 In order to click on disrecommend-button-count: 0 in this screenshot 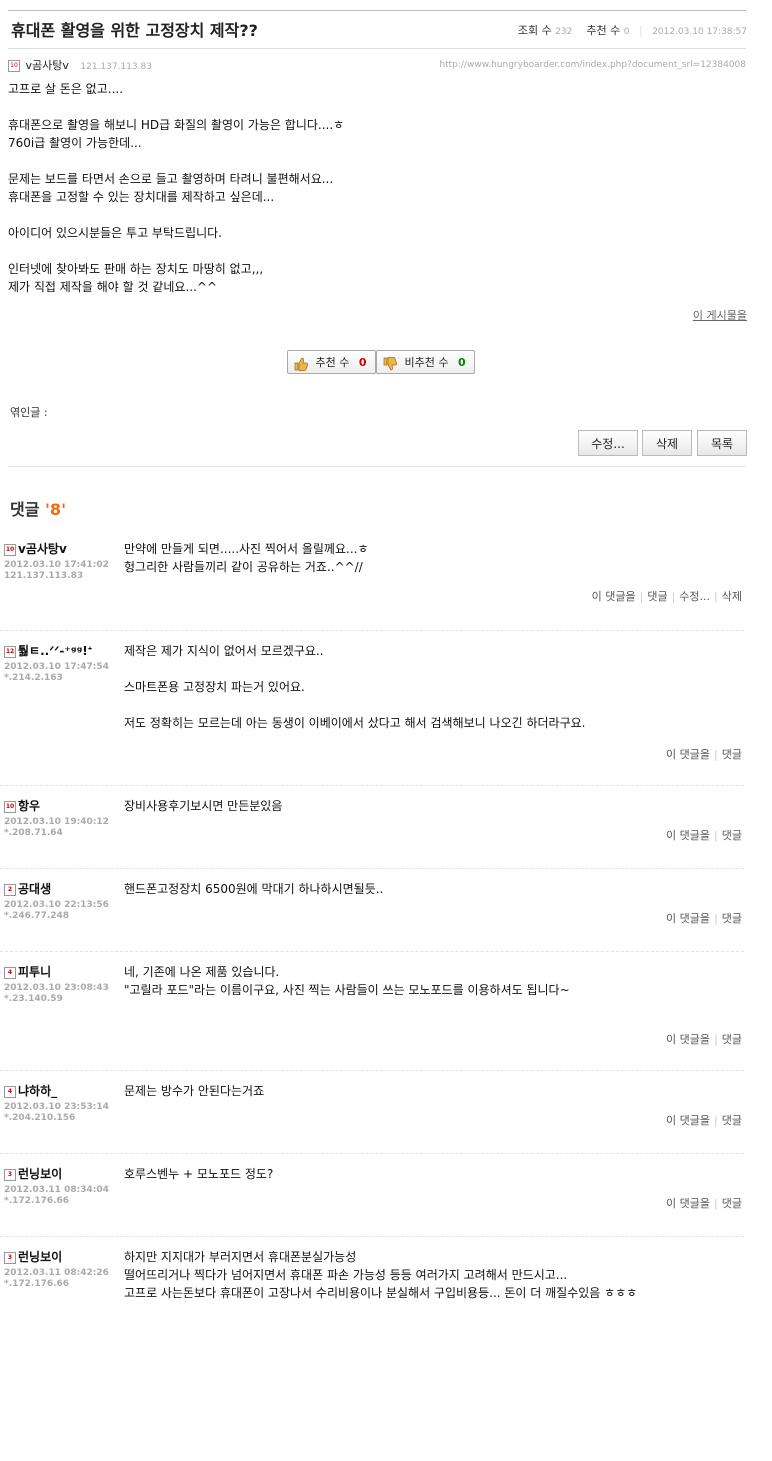, I will do `click(461, 362)`.